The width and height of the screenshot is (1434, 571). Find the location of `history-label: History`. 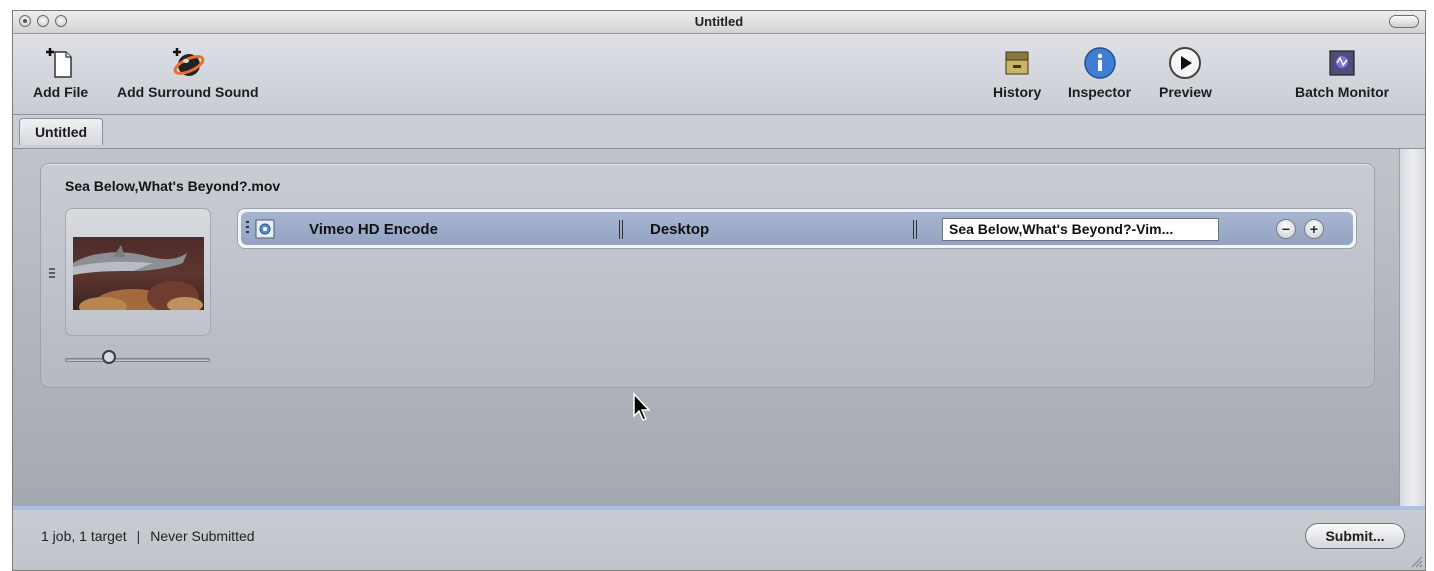

history-label: History is located at coordinates (1017, 92).